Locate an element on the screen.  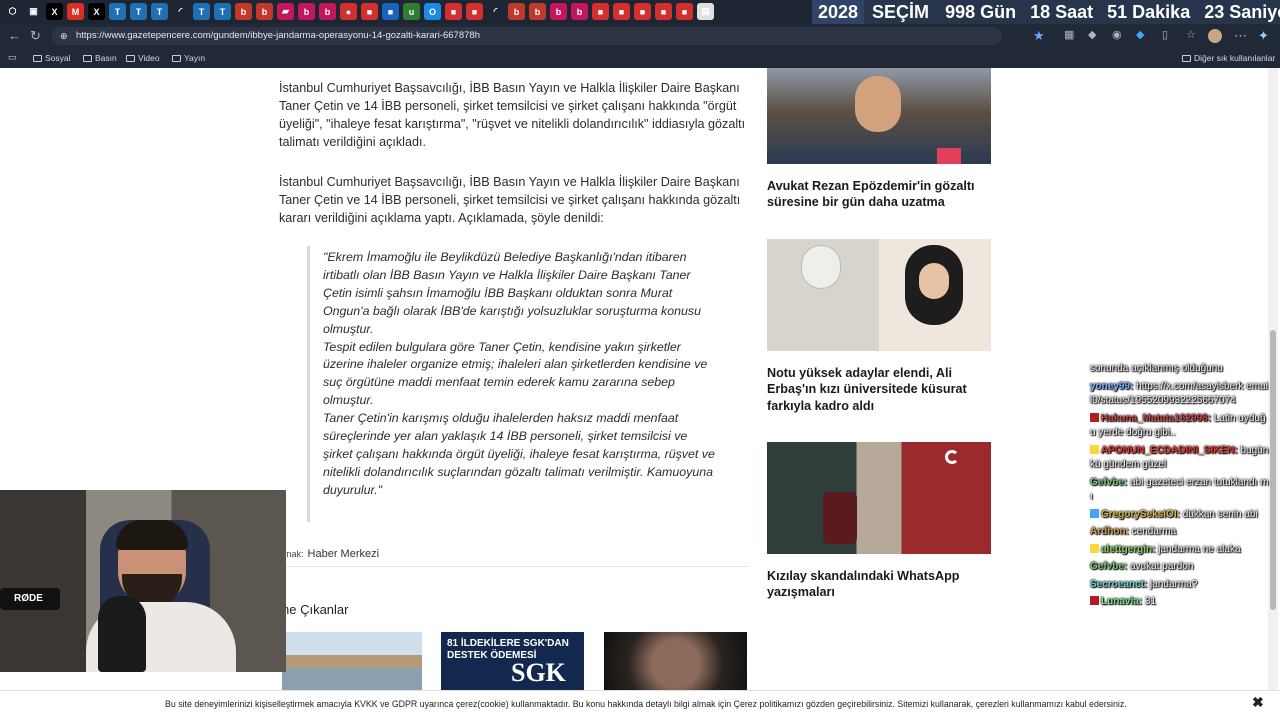
sgk-logo: SGK is located at coordinates (538, 672).